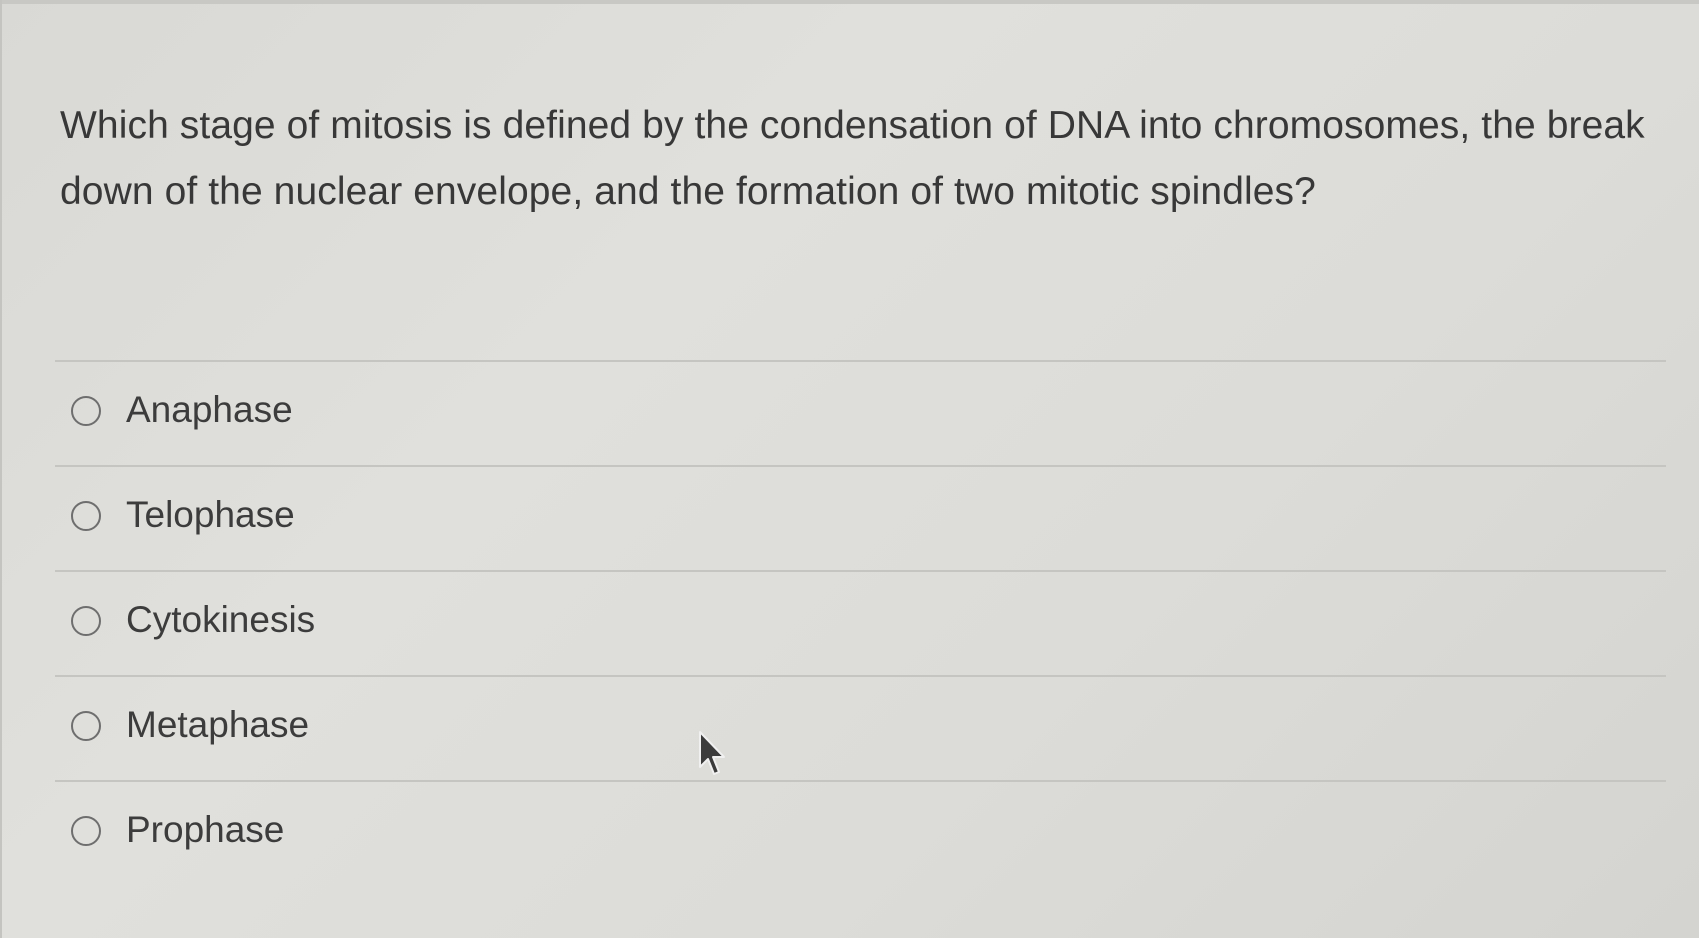 This screenshot has width=1699, height=938. Describe the element at coordinates (205, 829) in the screenshot. I see `answer-option-label: Prophase` at that location.